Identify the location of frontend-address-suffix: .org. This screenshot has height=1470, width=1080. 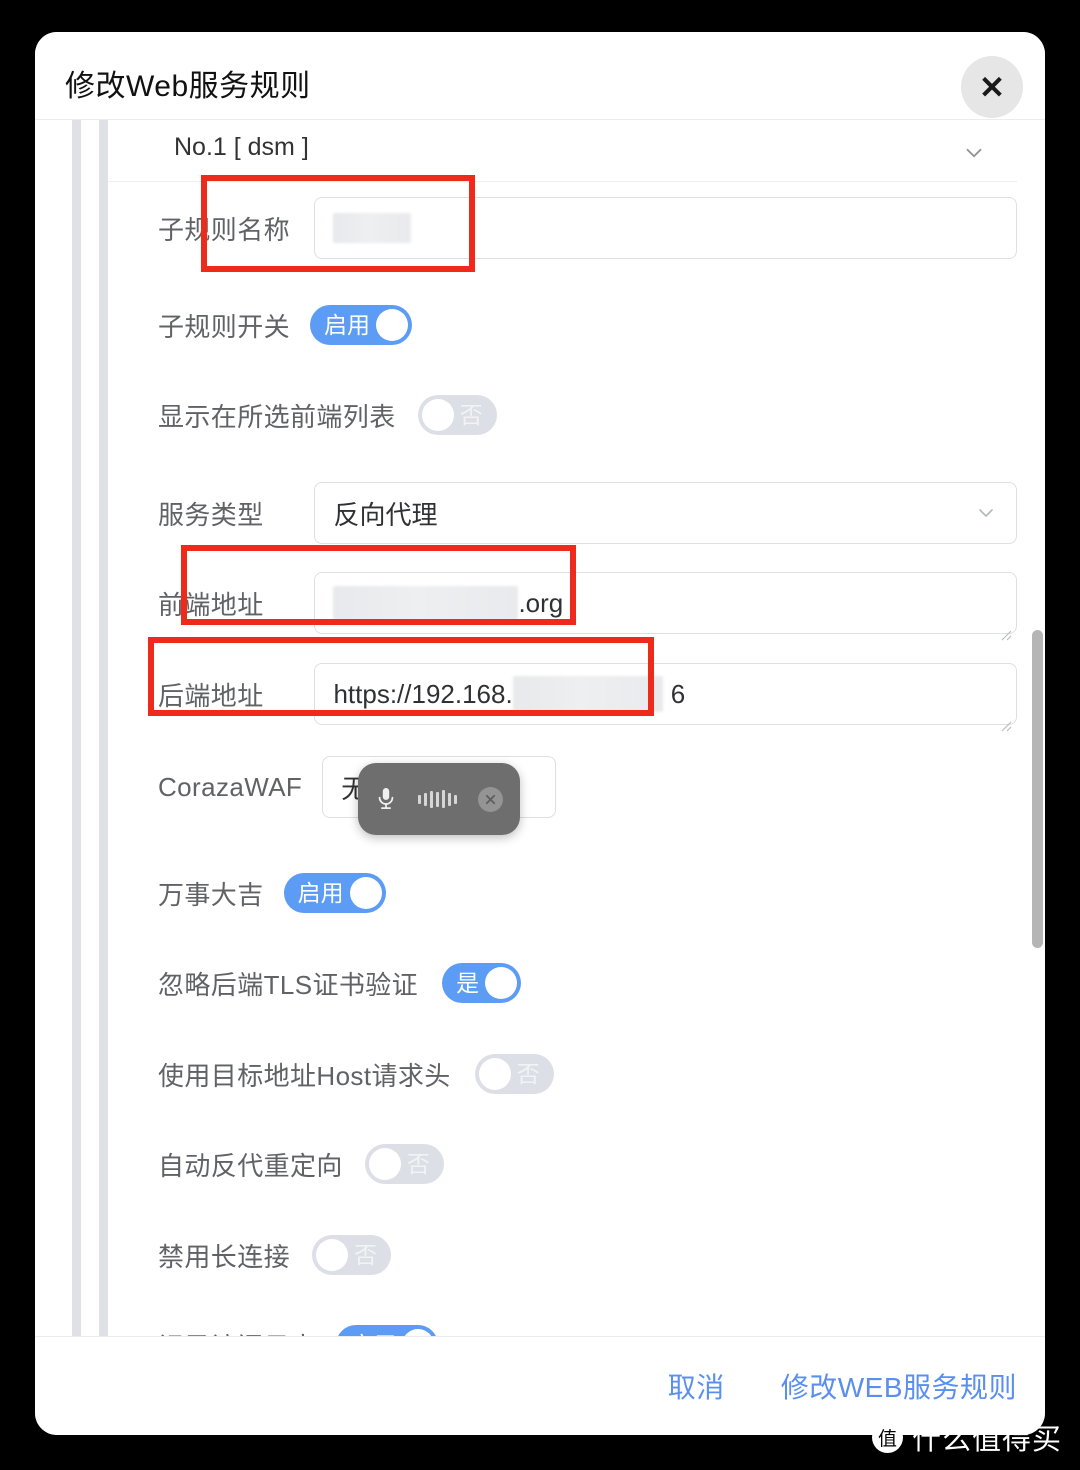
(541, 602).